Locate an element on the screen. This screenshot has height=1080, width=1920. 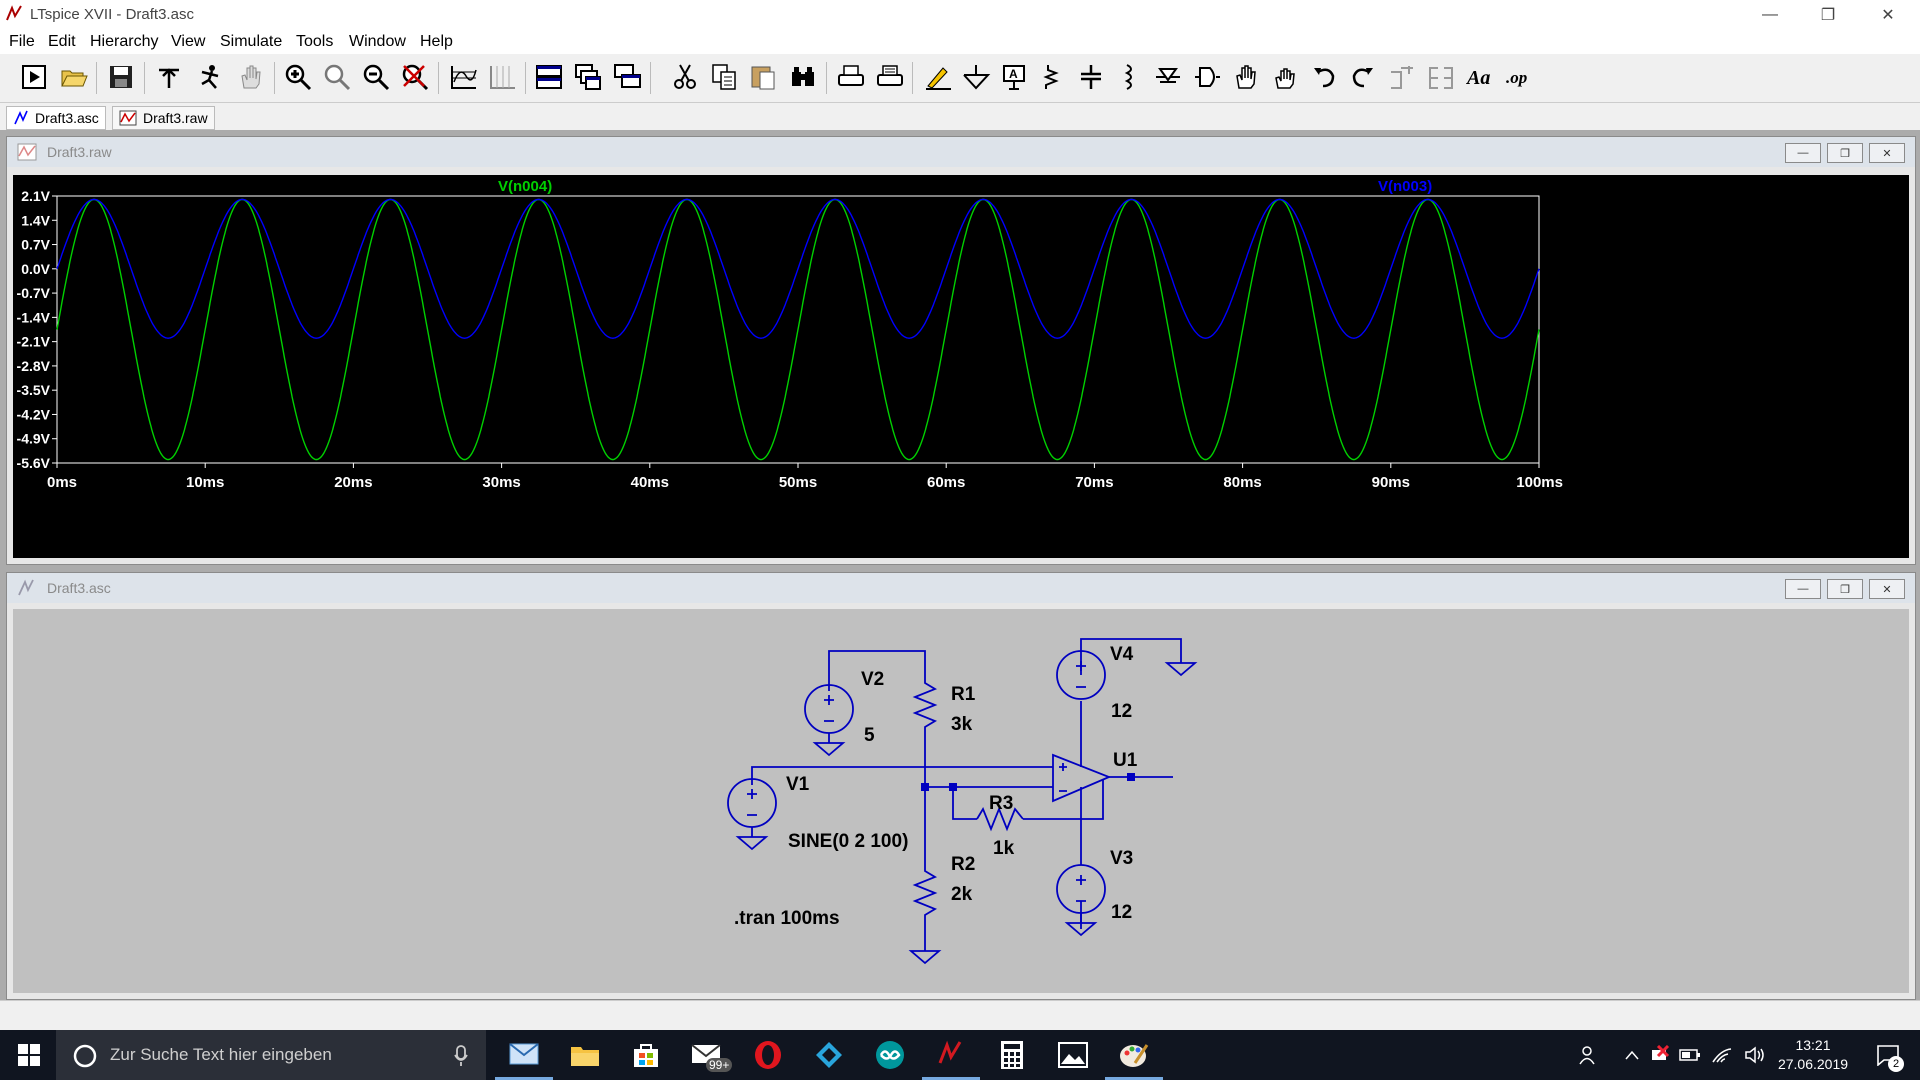
capacitor-icon is located at coordinates (1091, 77).